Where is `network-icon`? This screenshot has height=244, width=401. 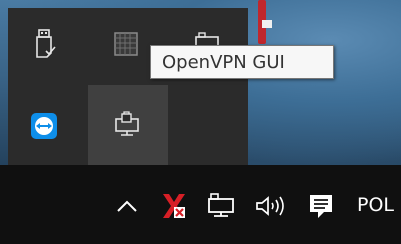 network-icon is located at coordinates (221, 205).